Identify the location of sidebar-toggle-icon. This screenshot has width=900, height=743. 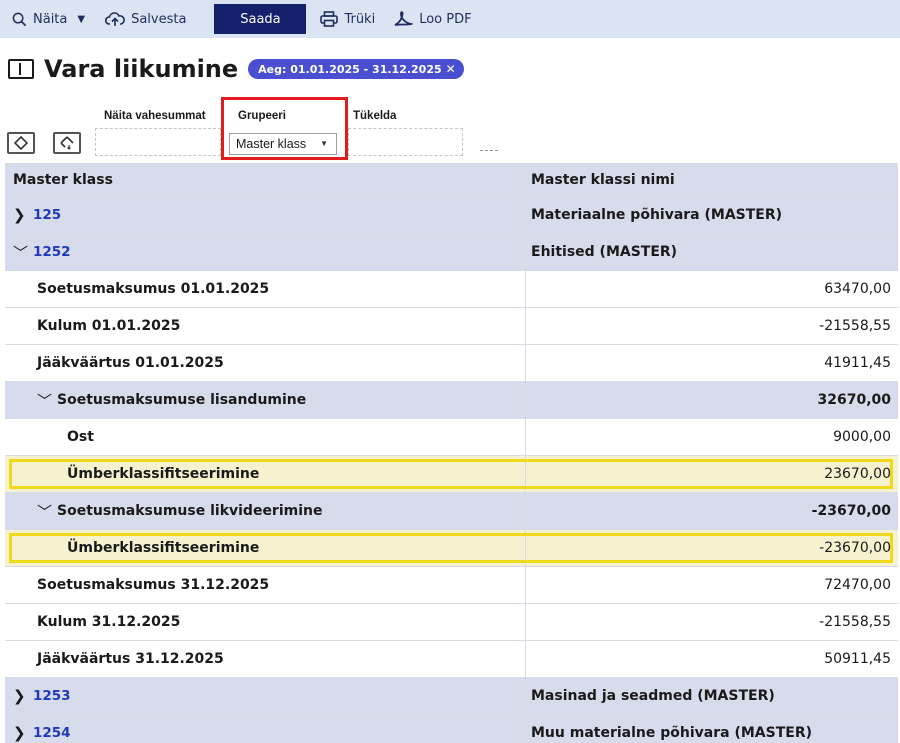
(21, 69).